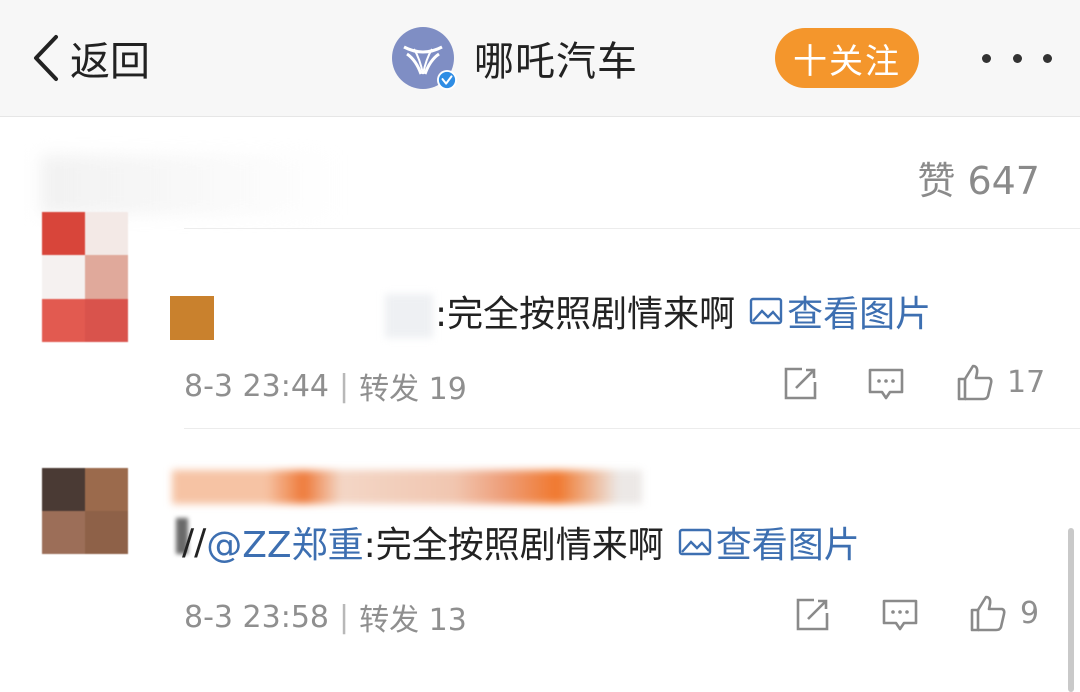  I want to click on blurred-content, so click(190, 185).